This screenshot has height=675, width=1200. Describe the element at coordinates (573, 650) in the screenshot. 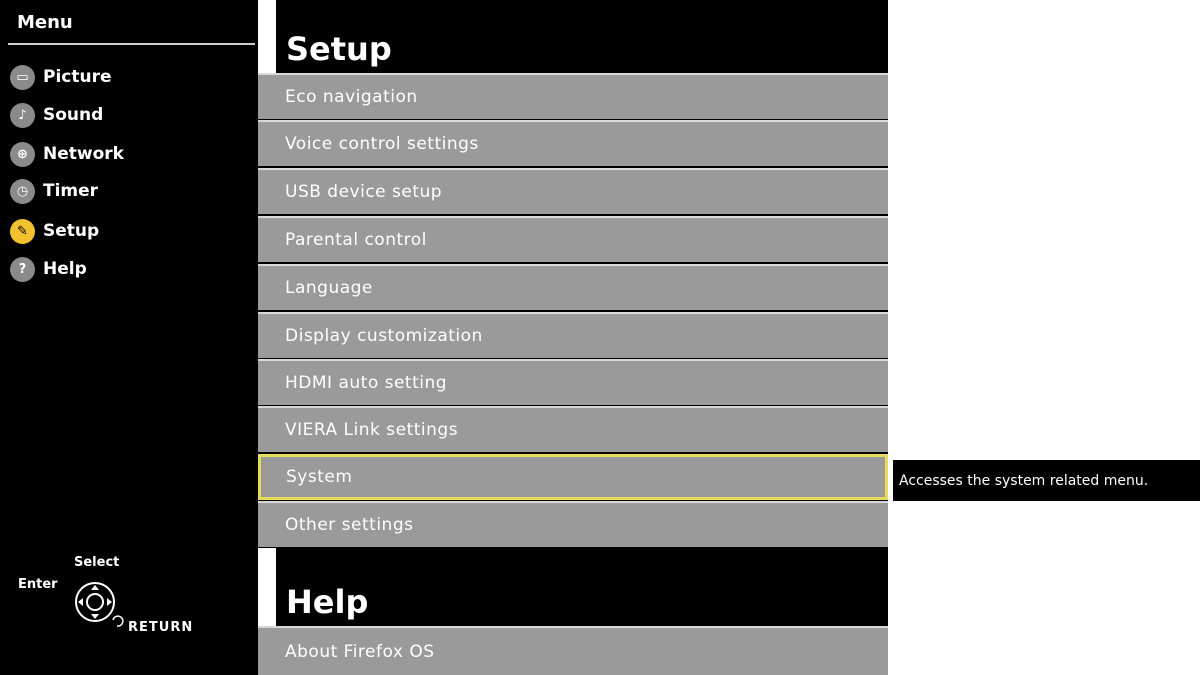

I see `menu-item-about-firefox-os: About Firefox OS` at that location.